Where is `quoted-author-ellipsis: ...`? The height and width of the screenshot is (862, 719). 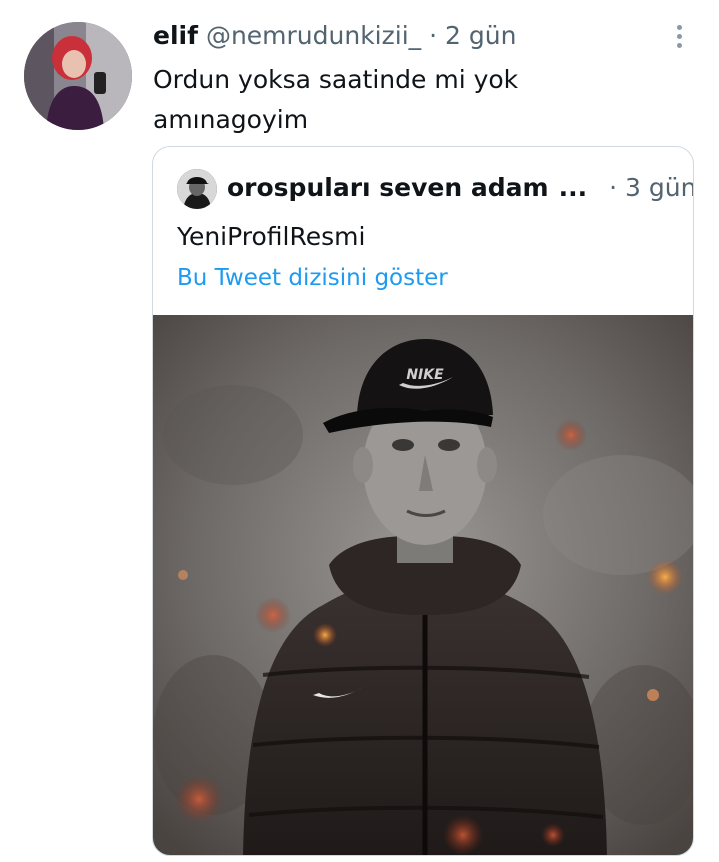
quoted-author-ellipsis: ... is located at coordinates (573, 187).